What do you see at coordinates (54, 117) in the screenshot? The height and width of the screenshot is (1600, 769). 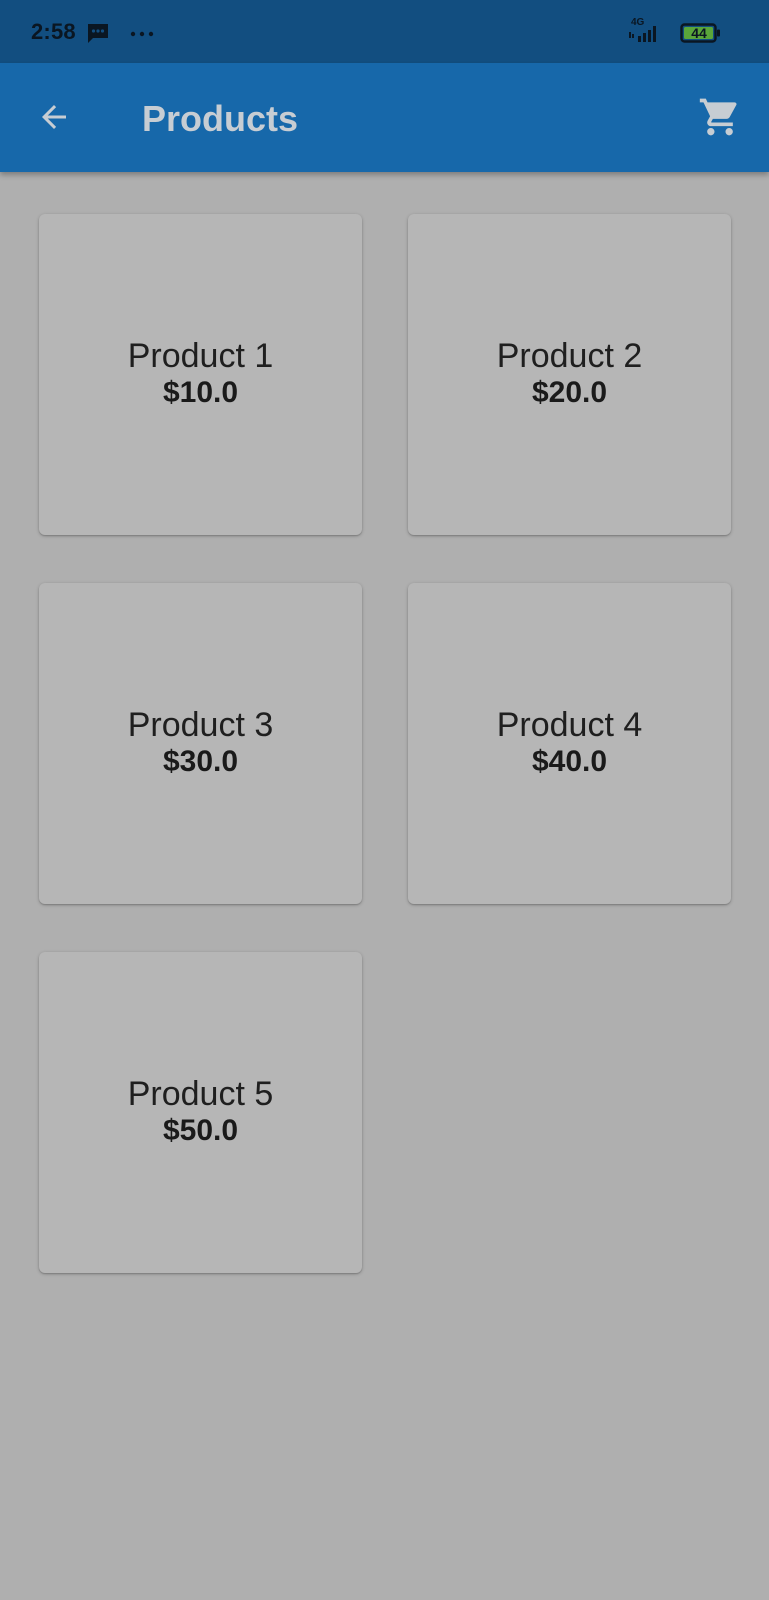 I see `back-button` at bounding box center [54, 117].